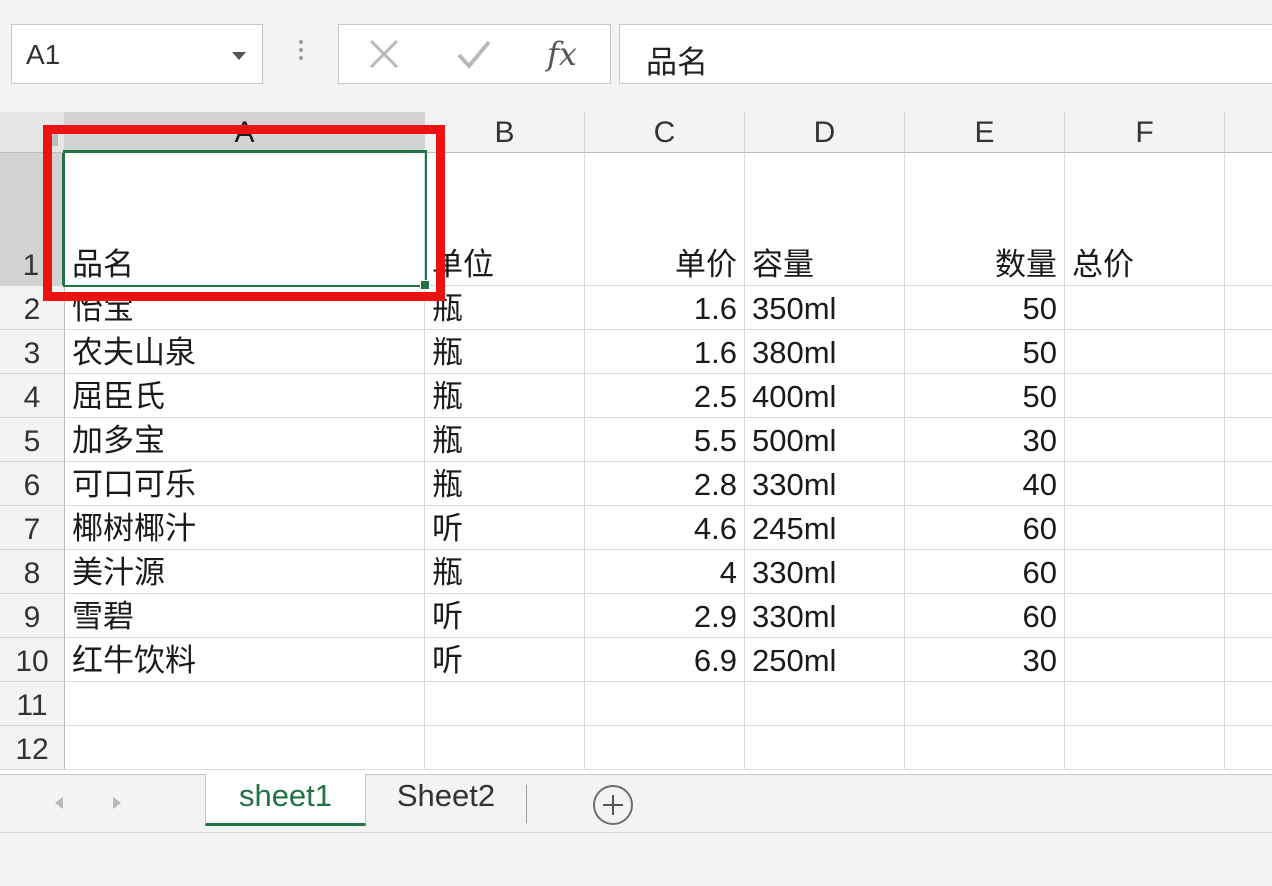 The image size is (1272, 886). Describe the element at coordinates (1145, 616) in the screenshot. I see `cell-f9` at that location.